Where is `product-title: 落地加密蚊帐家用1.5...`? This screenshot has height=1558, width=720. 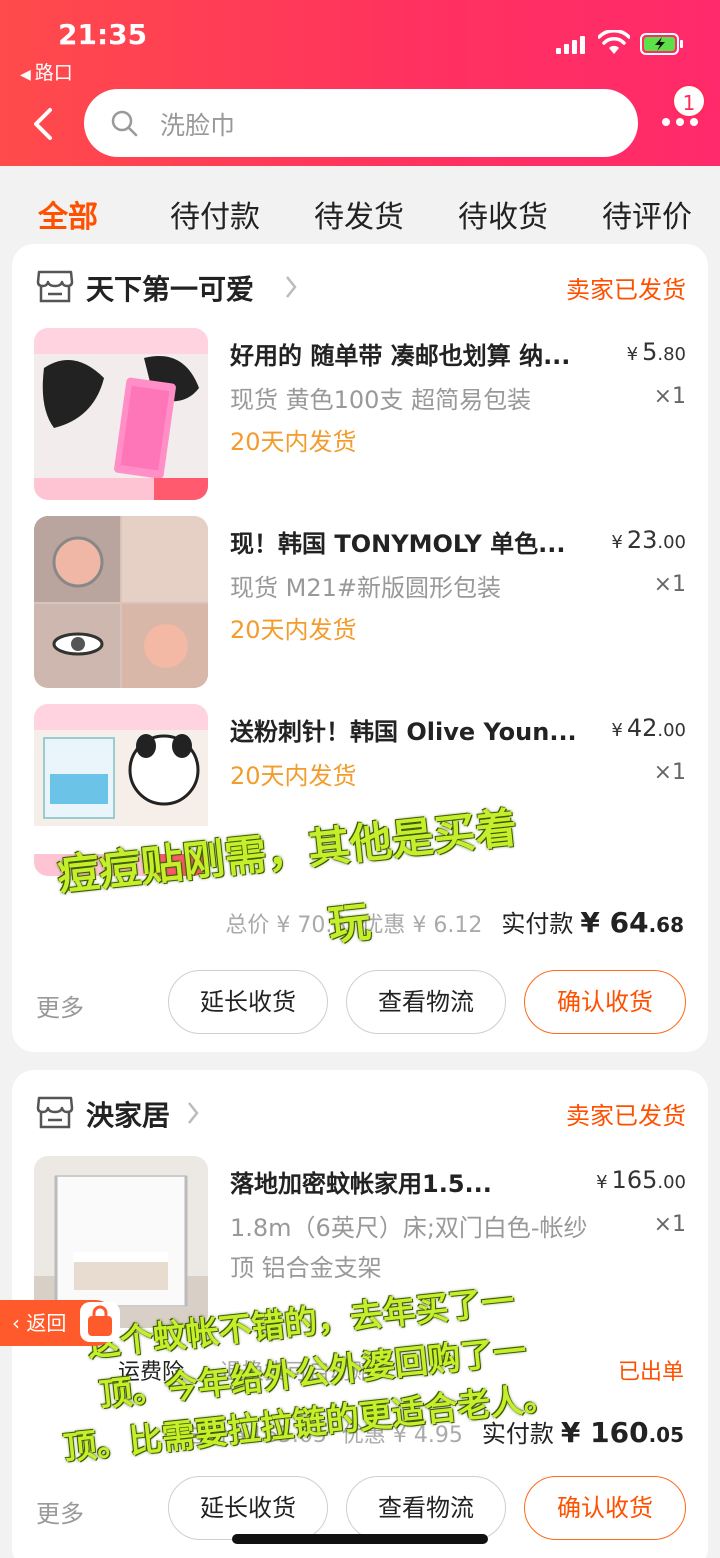
product-title: 落地加密蚊帐家用1.5... is located at coordinates (361, 1184).